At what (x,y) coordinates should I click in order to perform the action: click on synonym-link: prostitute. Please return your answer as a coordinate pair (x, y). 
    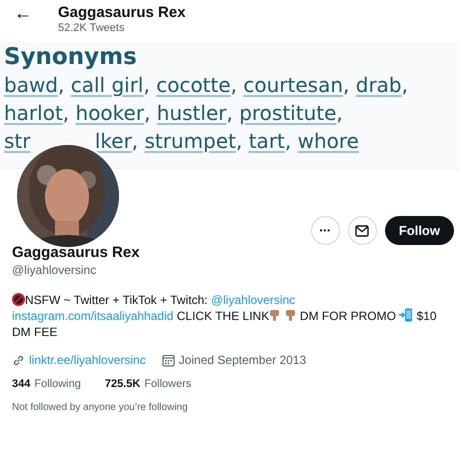
    Looking at the image, I should click on (287, 113).